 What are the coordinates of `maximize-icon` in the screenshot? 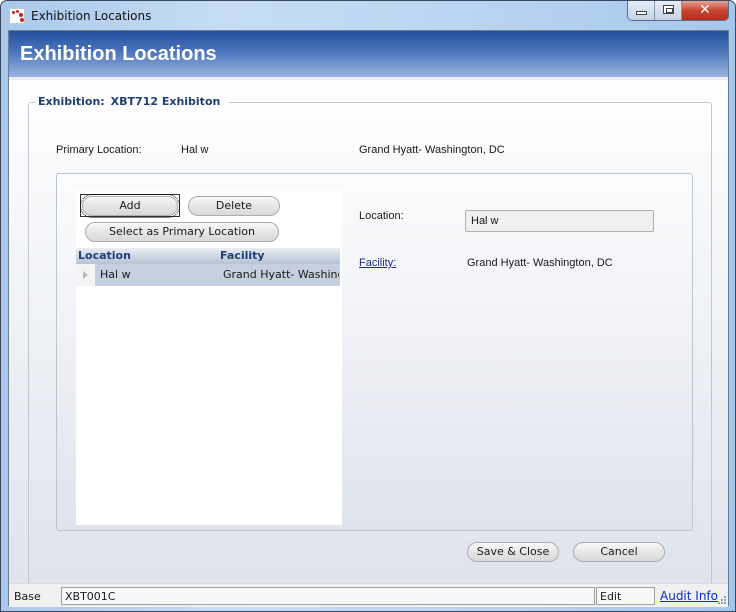 It's located at (668, 9).